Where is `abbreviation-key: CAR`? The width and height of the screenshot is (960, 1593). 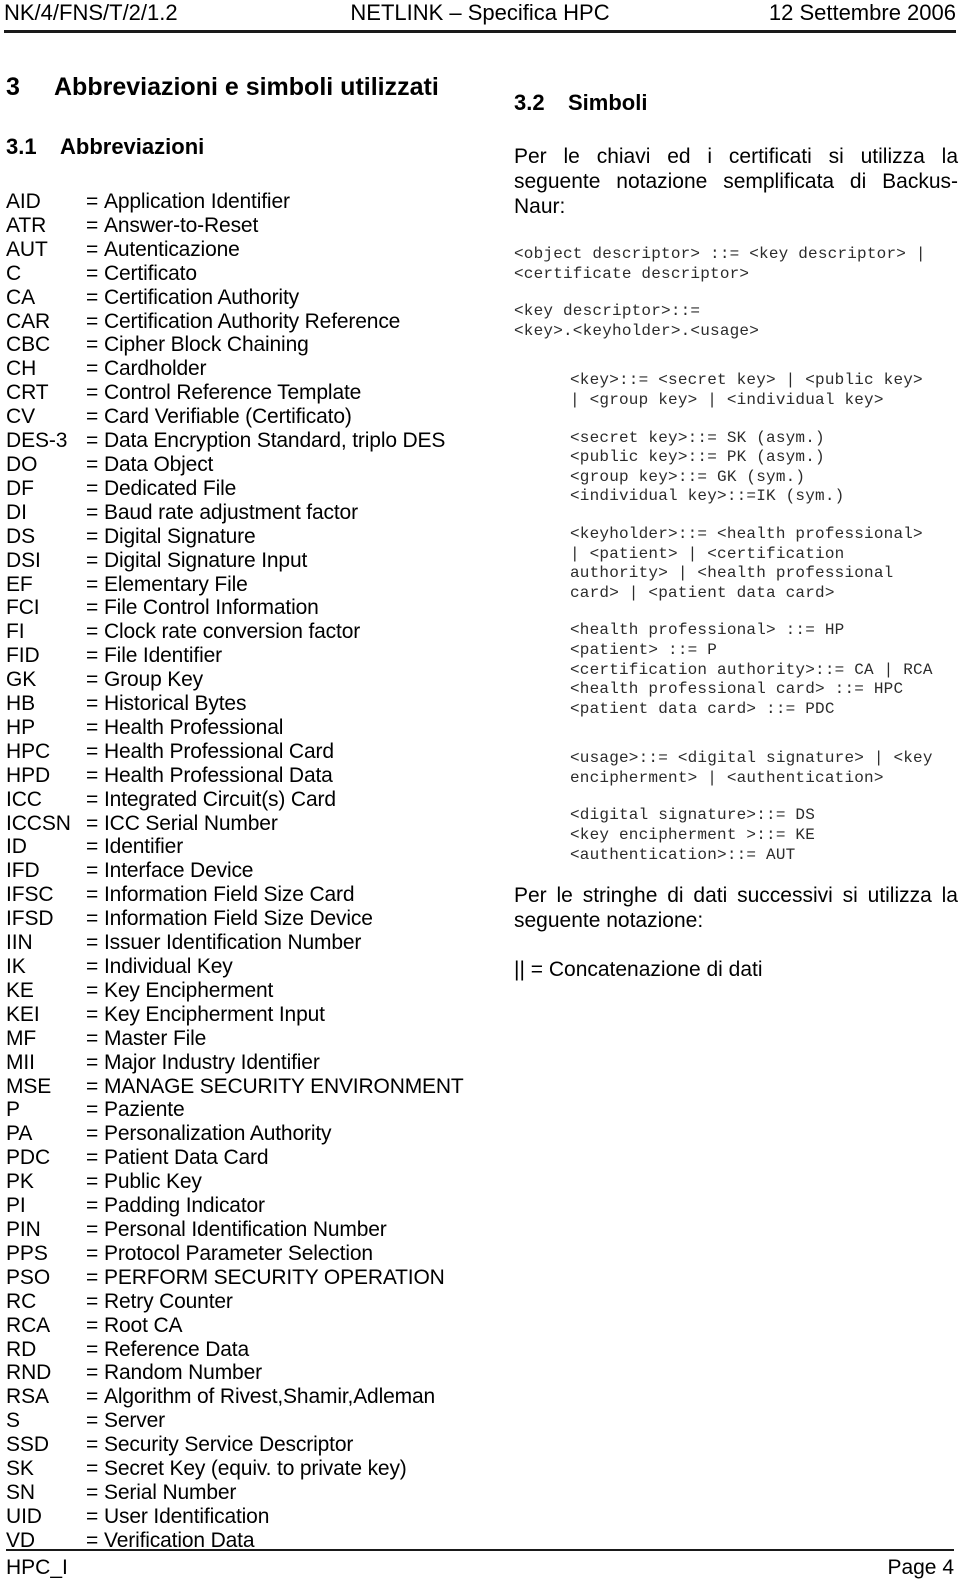
abbreviation-key: CAR is located at coordinates (28, 321).